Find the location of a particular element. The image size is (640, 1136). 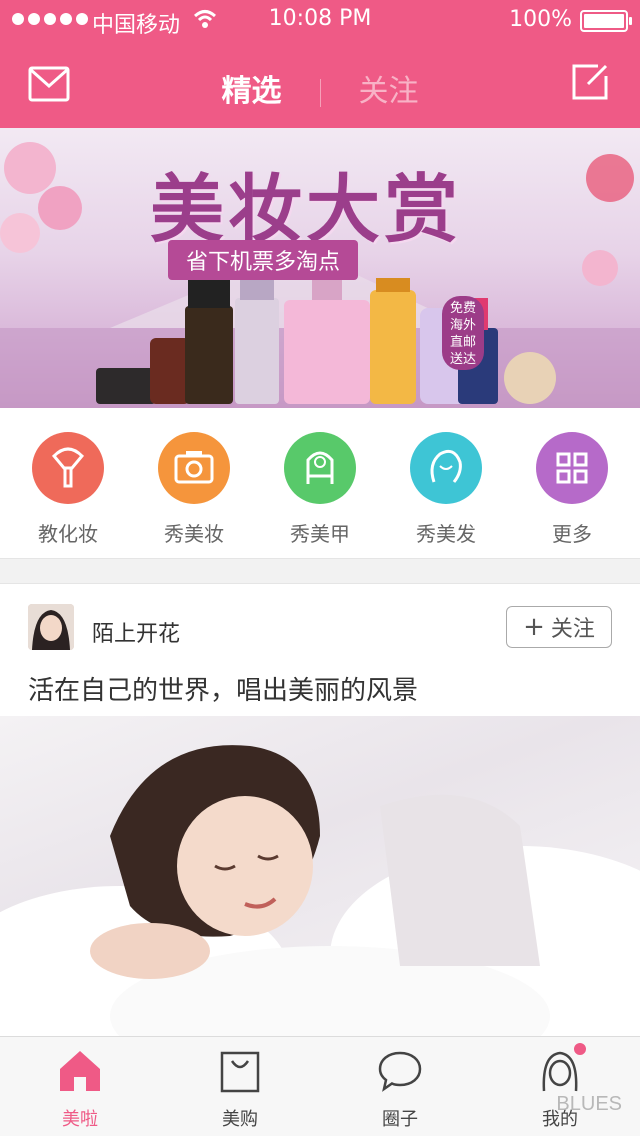

category-label: 秀美甲 is located at coordinates (320, 534).